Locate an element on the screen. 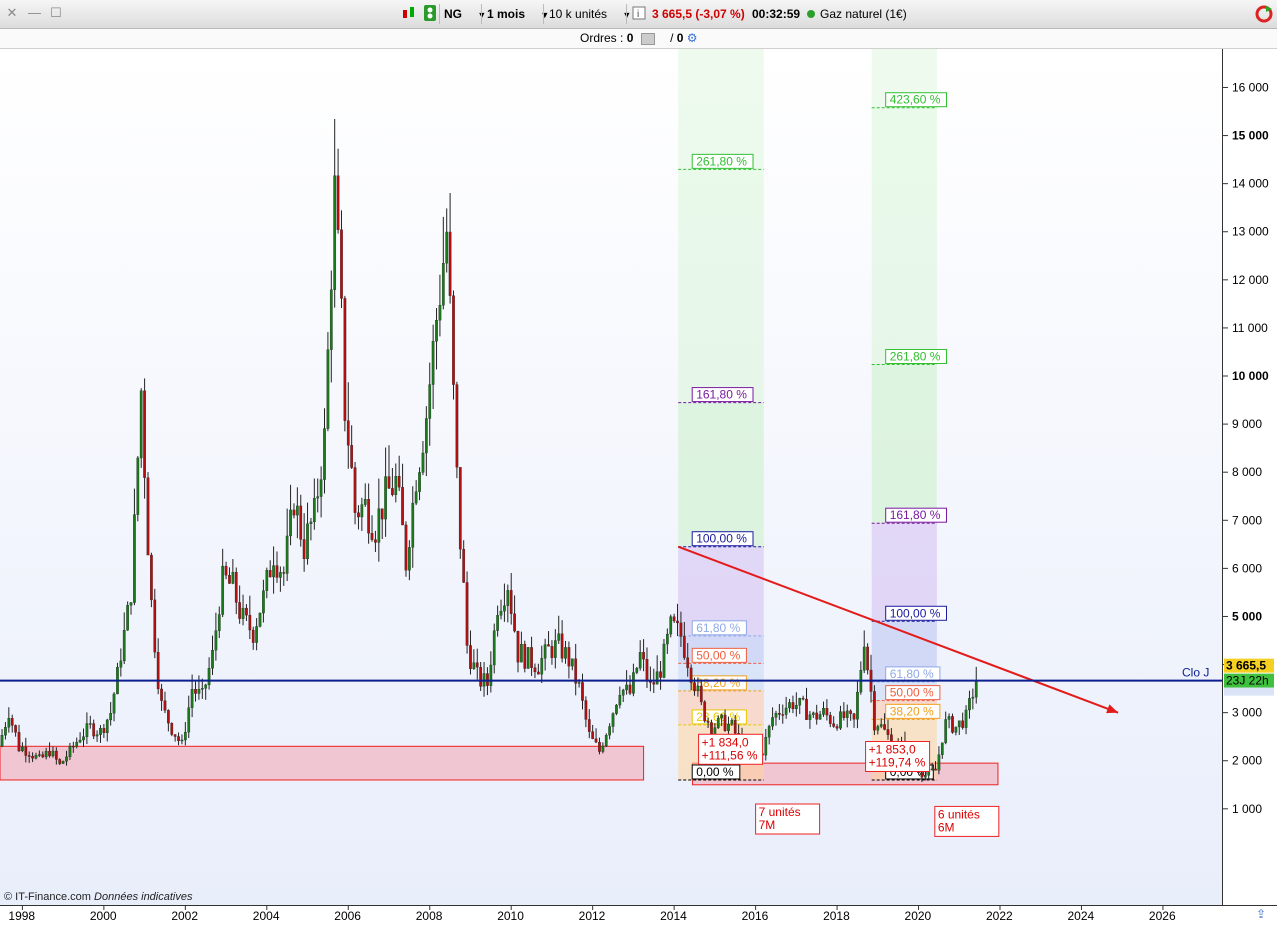 This screenshot has height=926, width=1277. y-tick-label: 2 000 is located at coordinates (1247, 761).